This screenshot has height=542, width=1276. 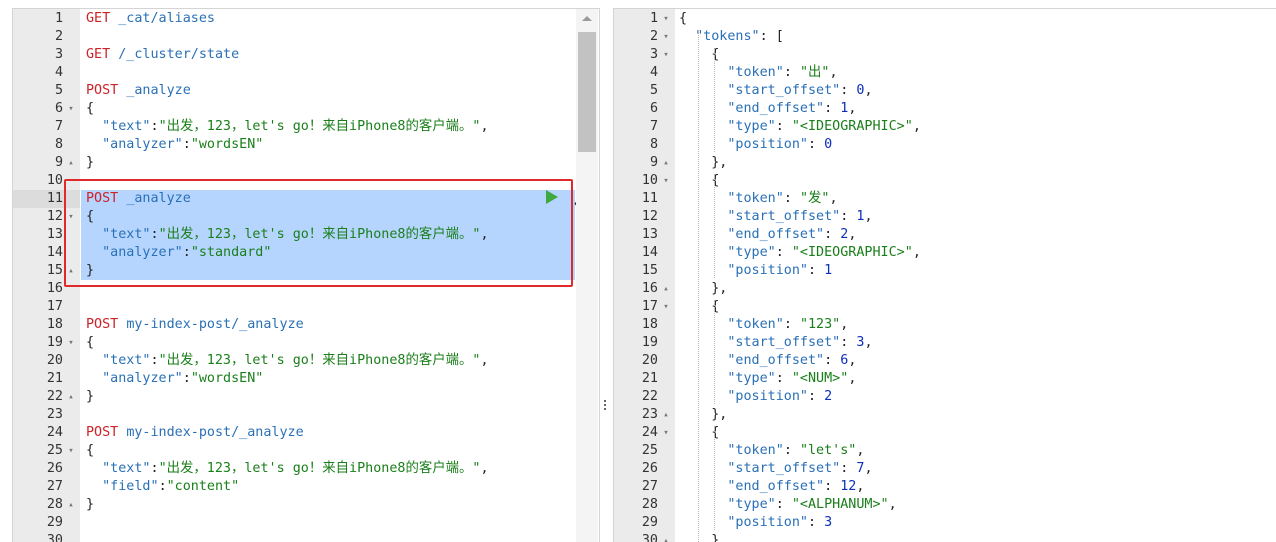 What do you see at coordinates (719, 36) in the screenshot?
I see `token-key: "tokens"` at bounding box center [719, 36].